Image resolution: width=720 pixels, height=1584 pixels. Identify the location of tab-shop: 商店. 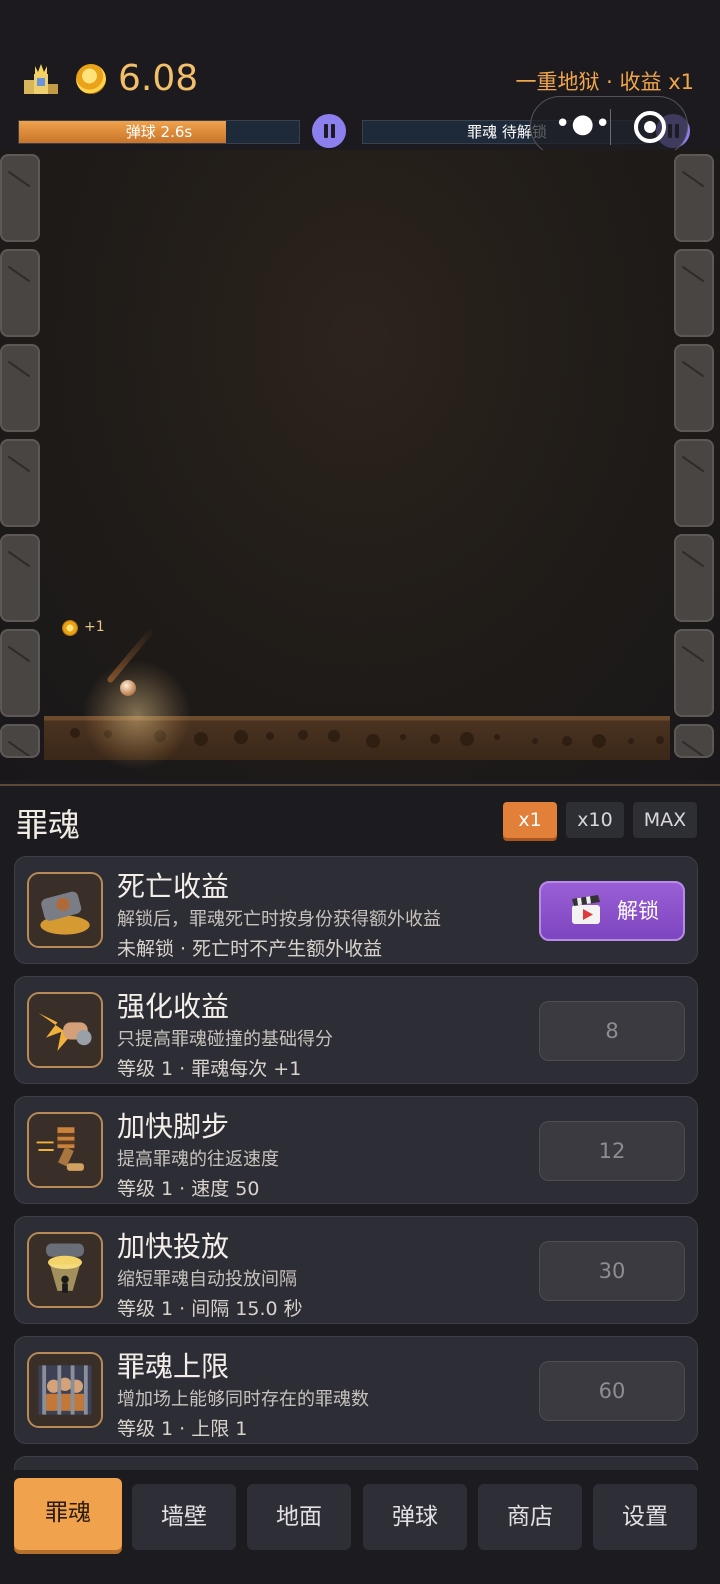
(530, 1517).